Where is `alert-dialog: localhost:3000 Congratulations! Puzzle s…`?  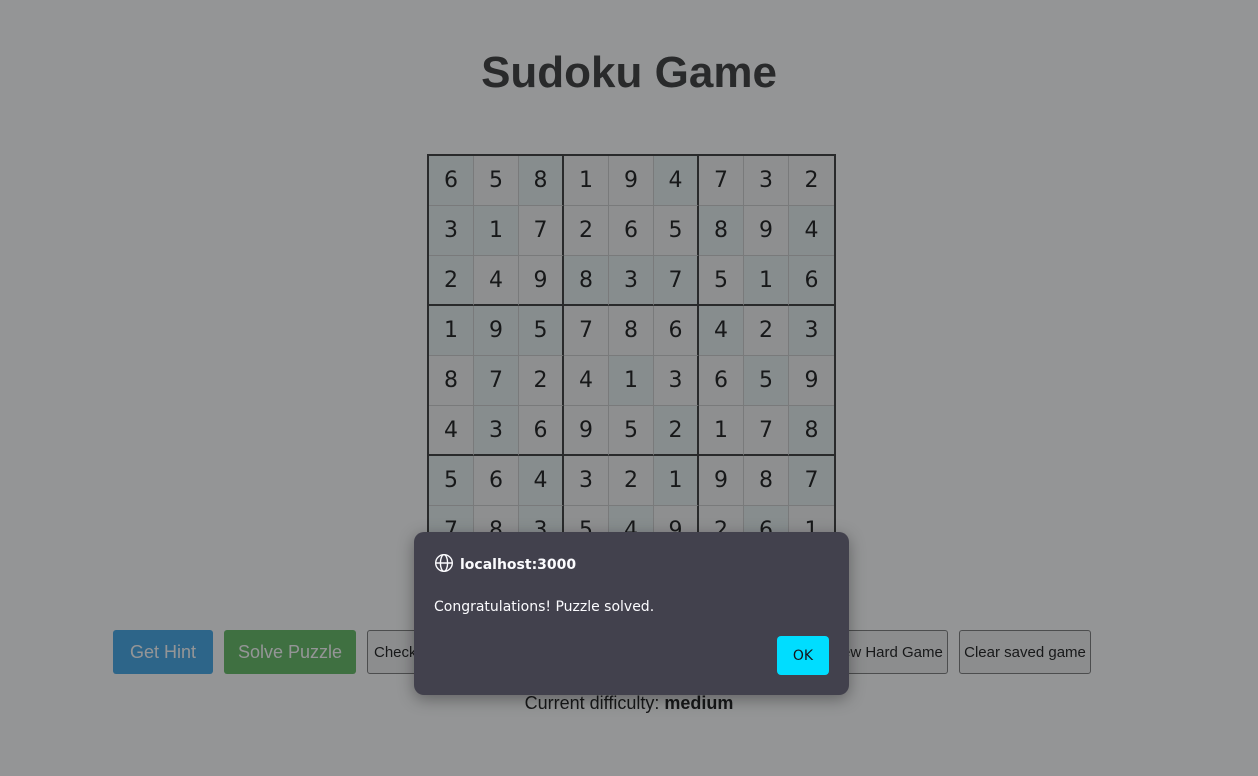 alert-dialog: localhost:3000 Congratulations! Puzzle s… is located at coordinates (631, 613).